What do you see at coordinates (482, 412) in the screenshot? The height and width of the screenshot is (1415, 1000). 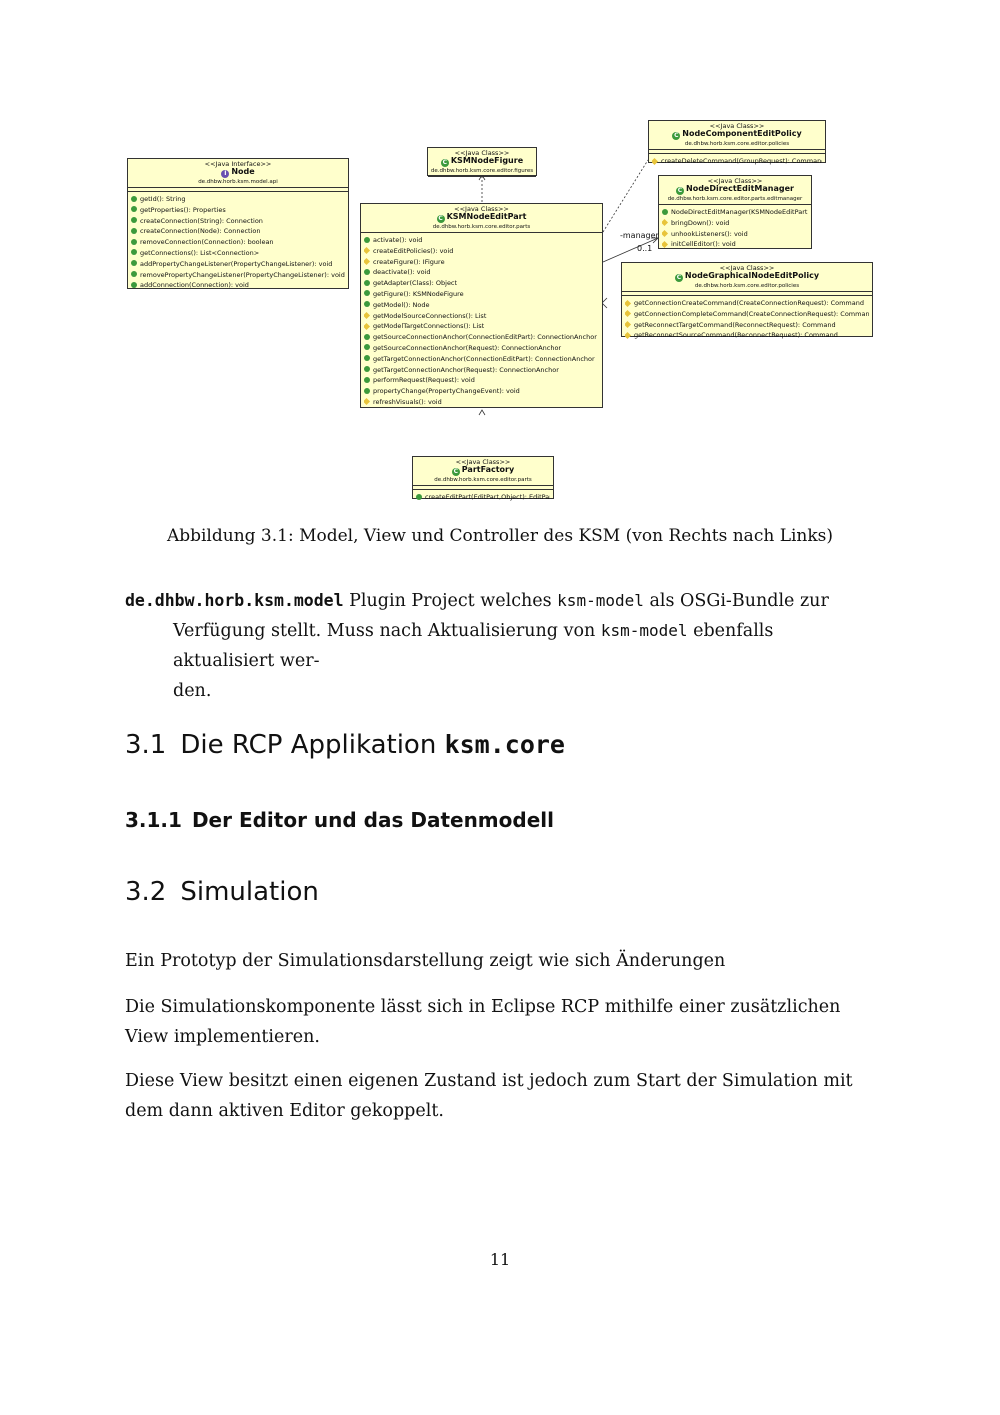 I see `arrowhead-partfactory` at bounding box center [482, 412].